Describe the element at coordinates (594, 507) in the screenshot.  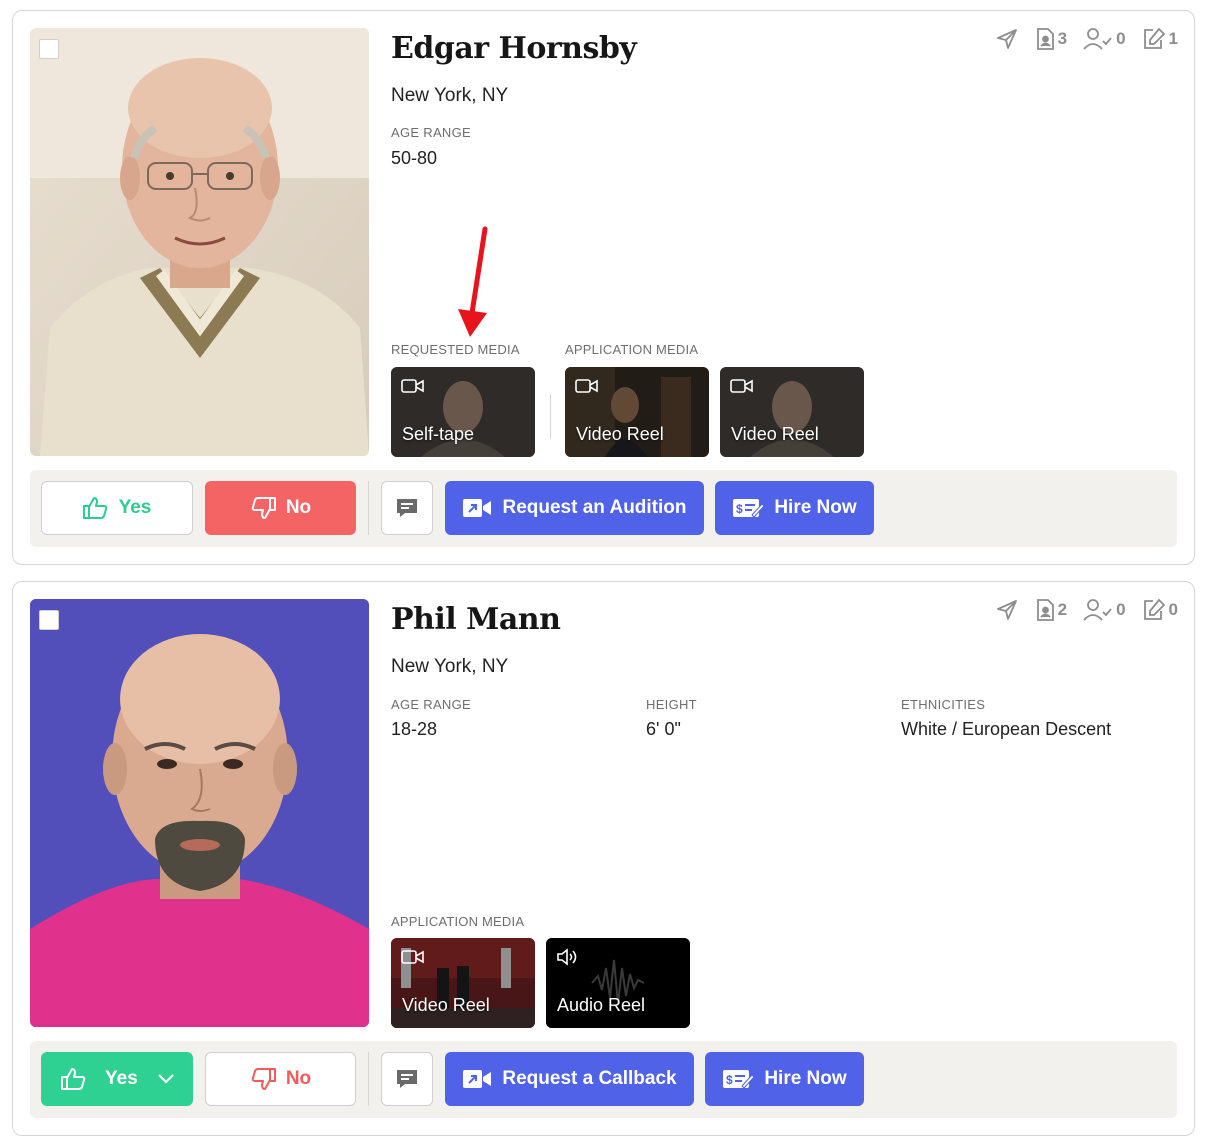
I see `request-audition-label: Request an Audition` at that location.